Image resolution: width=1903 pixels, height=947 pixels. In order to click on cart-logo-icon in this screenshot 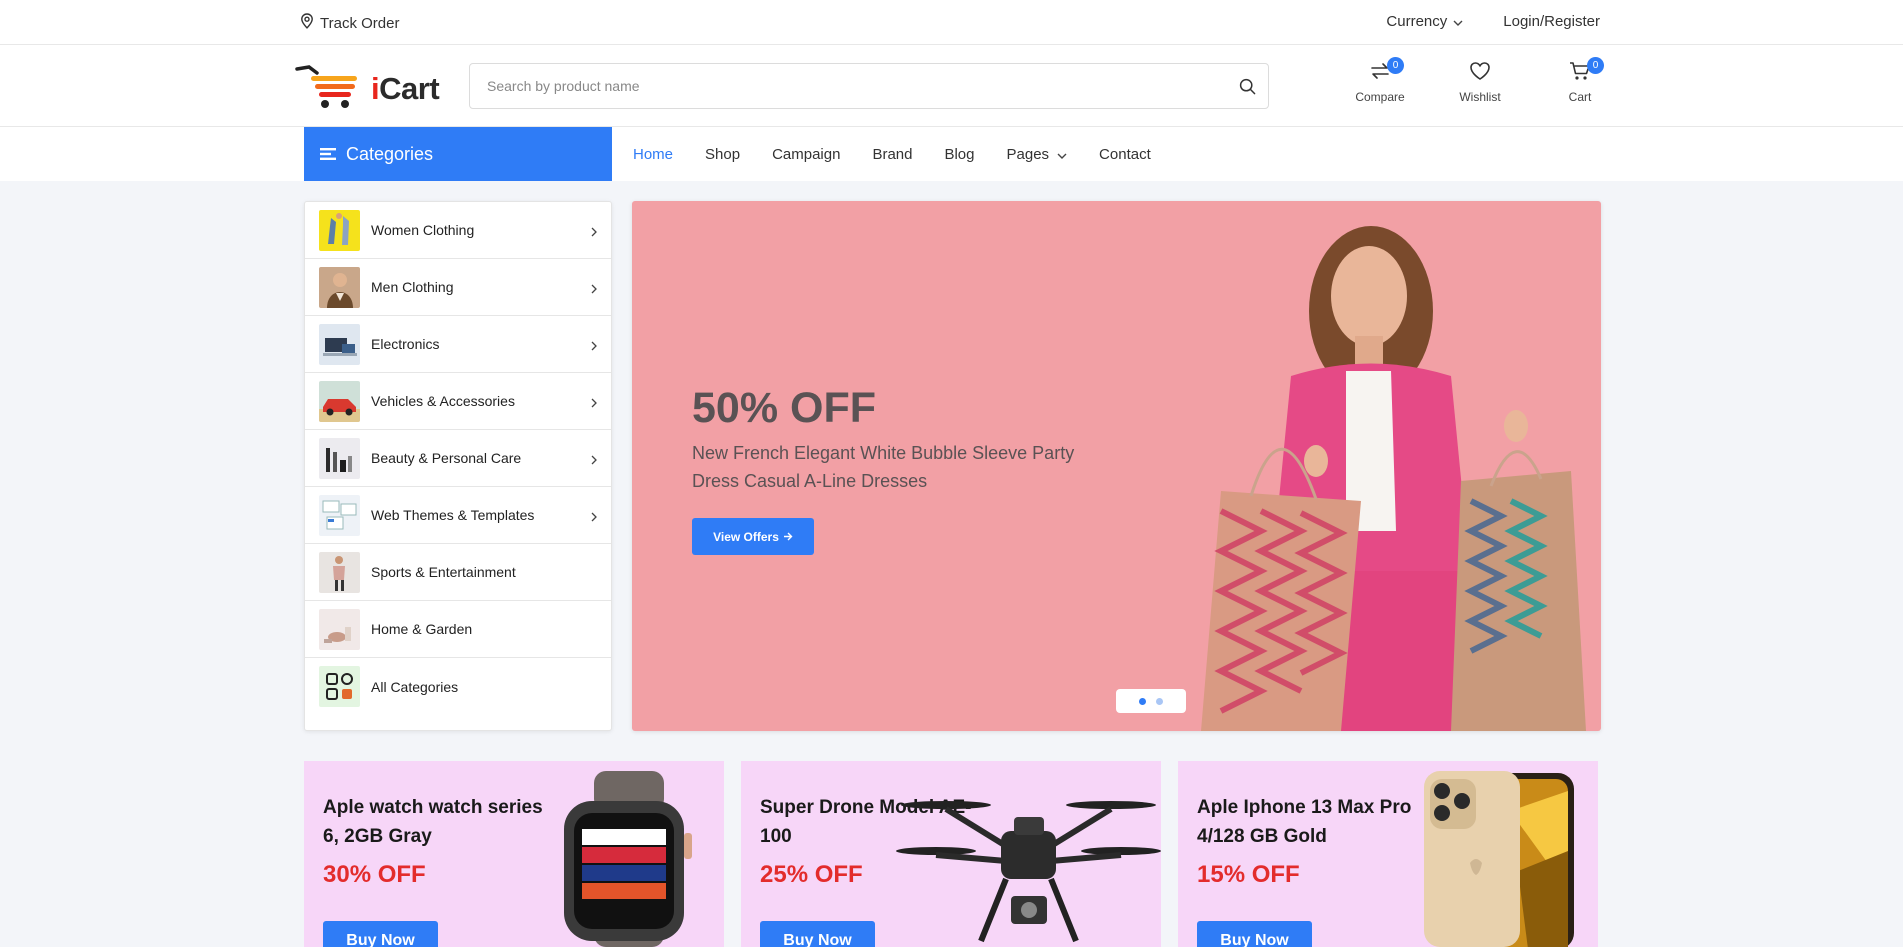, I will do `click(329, 88)`.